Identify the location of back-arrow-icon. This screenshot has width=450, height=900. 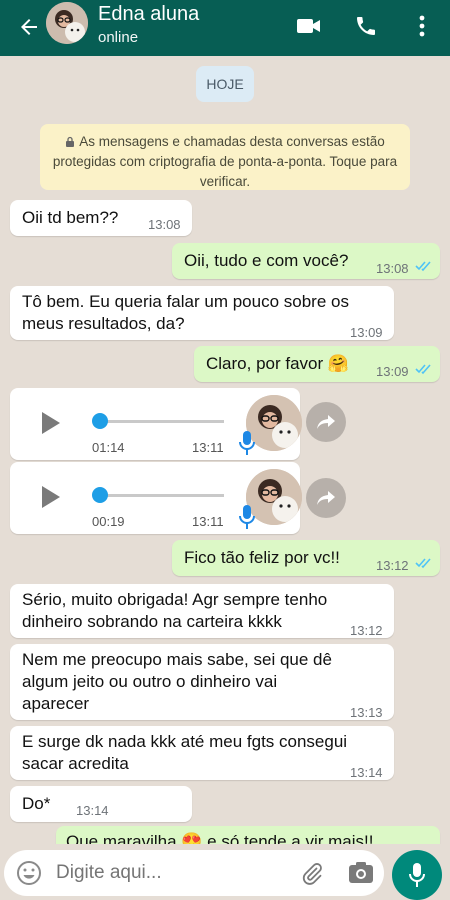
(29, 27).